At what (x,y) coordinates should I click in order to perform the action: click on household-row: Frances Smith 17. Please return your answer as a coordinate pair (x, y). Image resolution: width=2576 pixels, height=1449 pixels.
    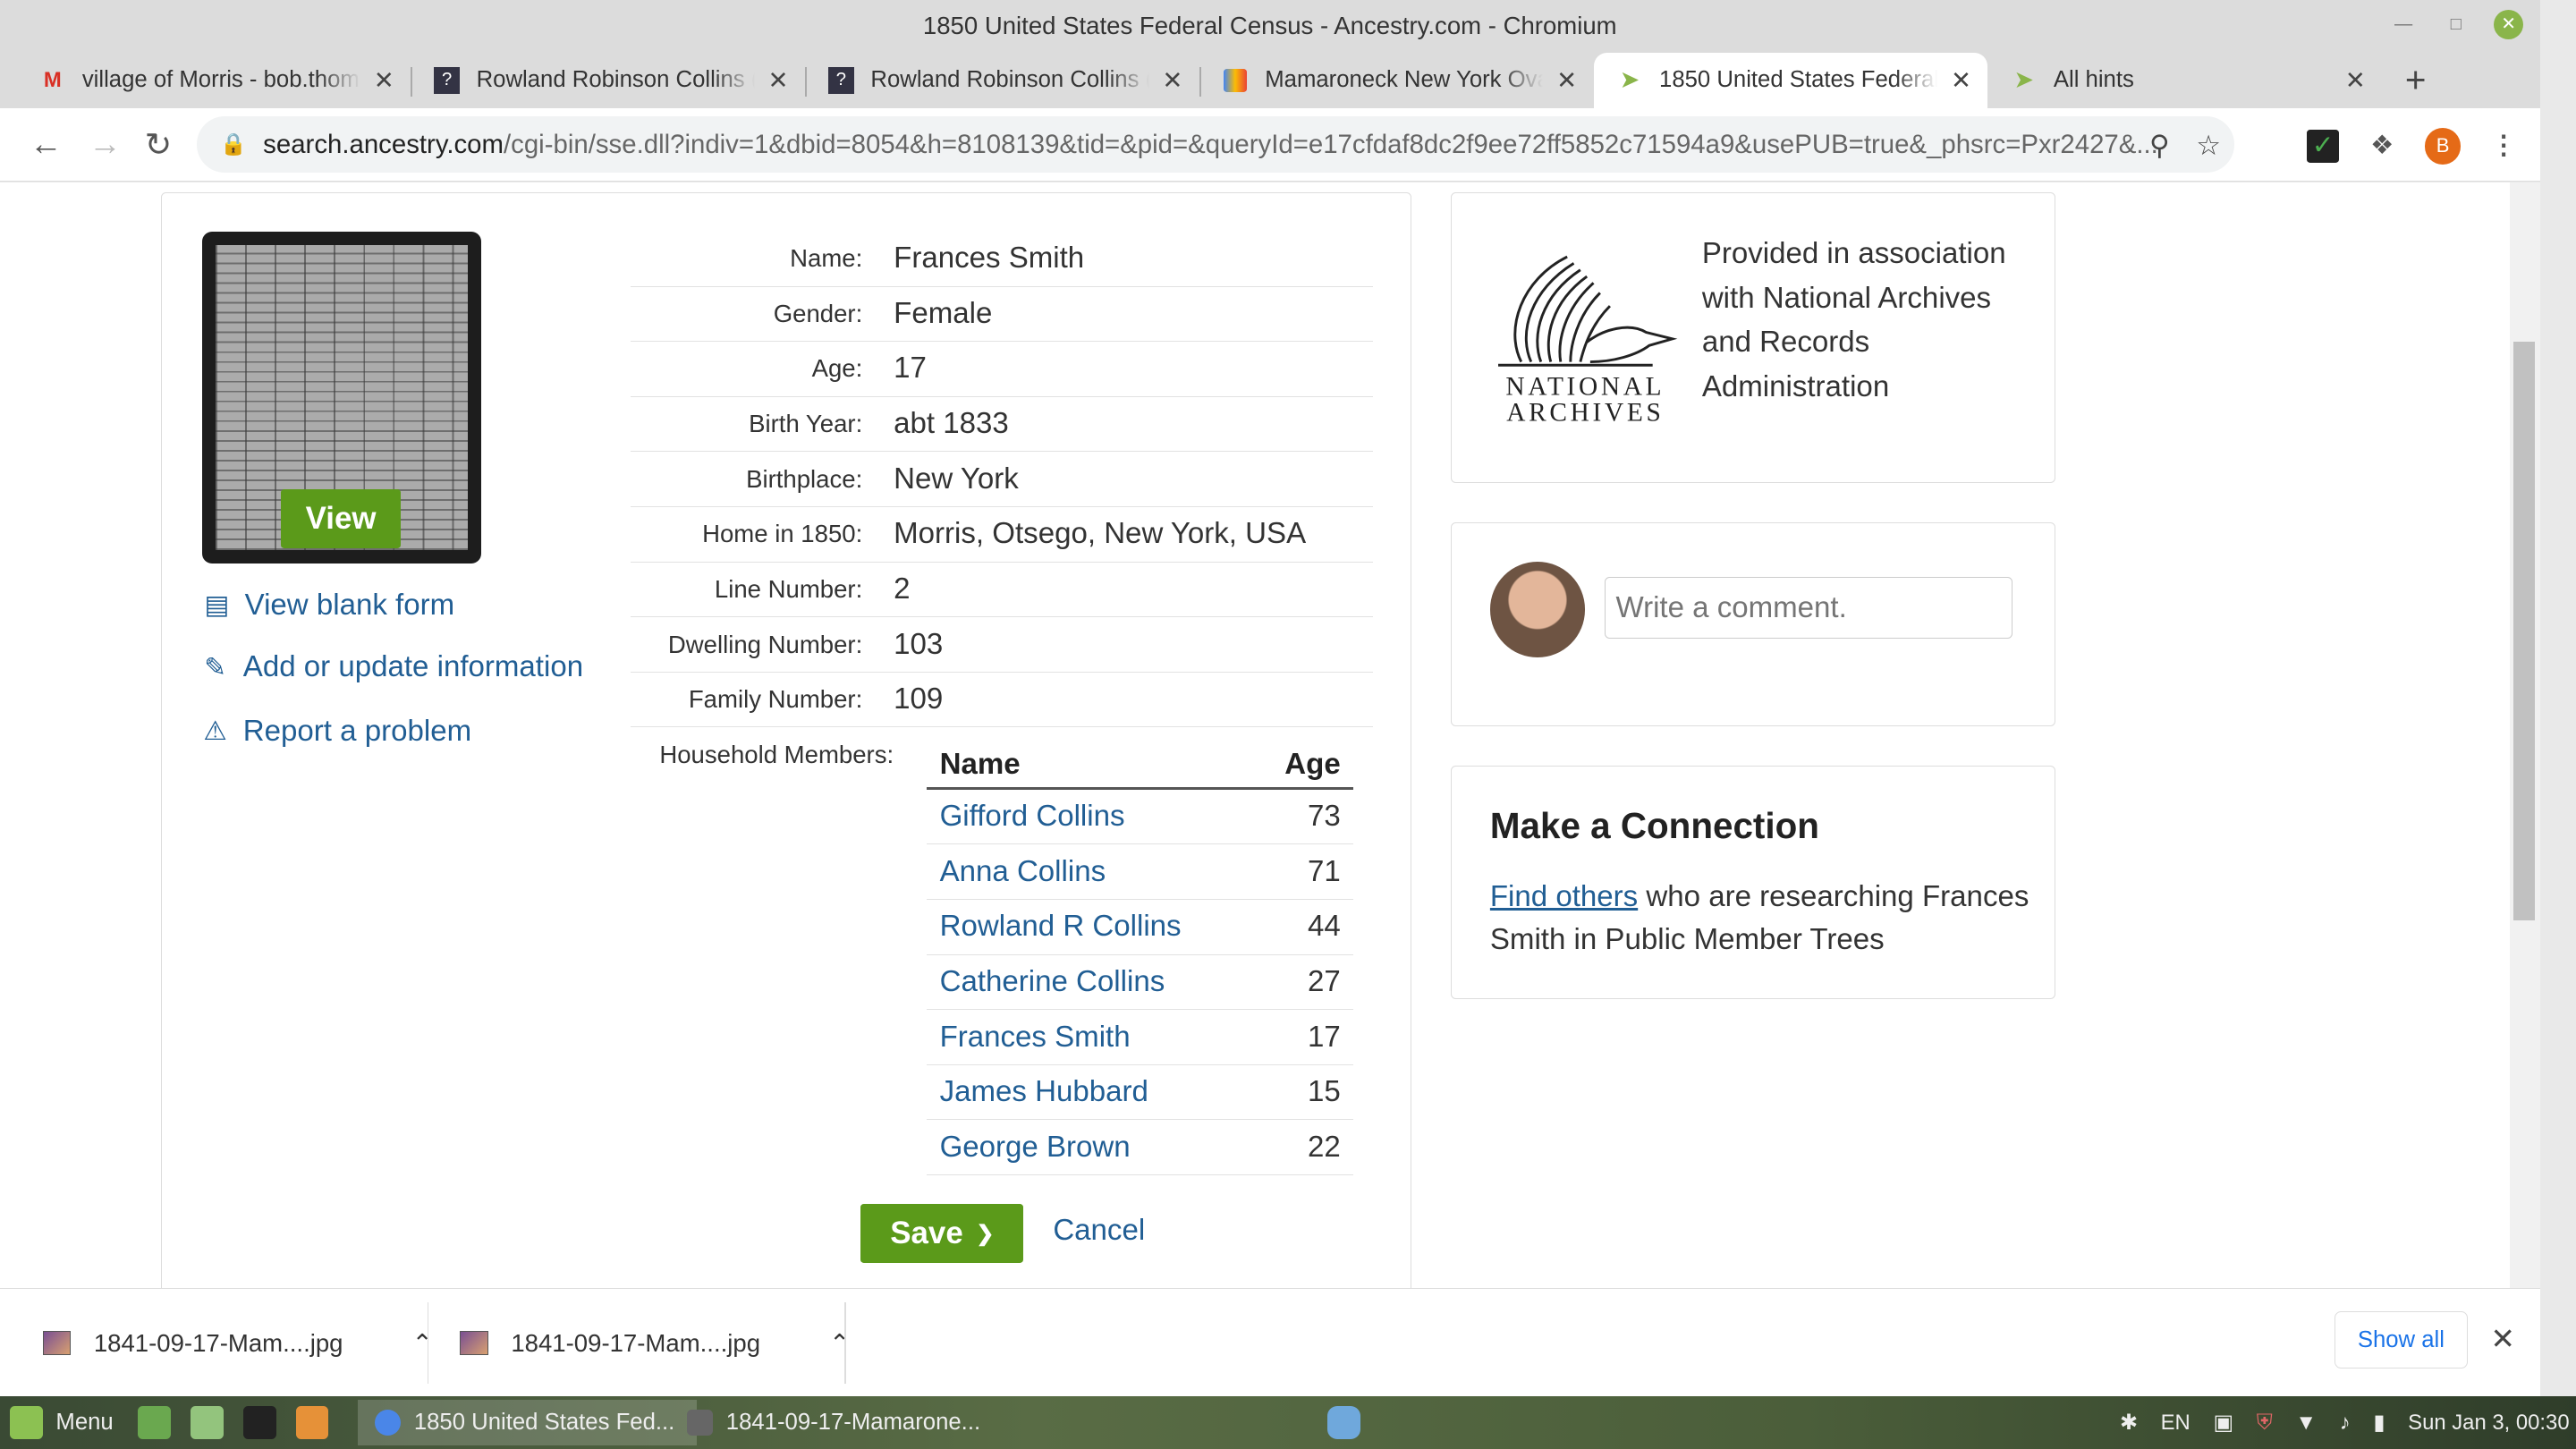
    Looking at the image, I should click on (1140, 1037).